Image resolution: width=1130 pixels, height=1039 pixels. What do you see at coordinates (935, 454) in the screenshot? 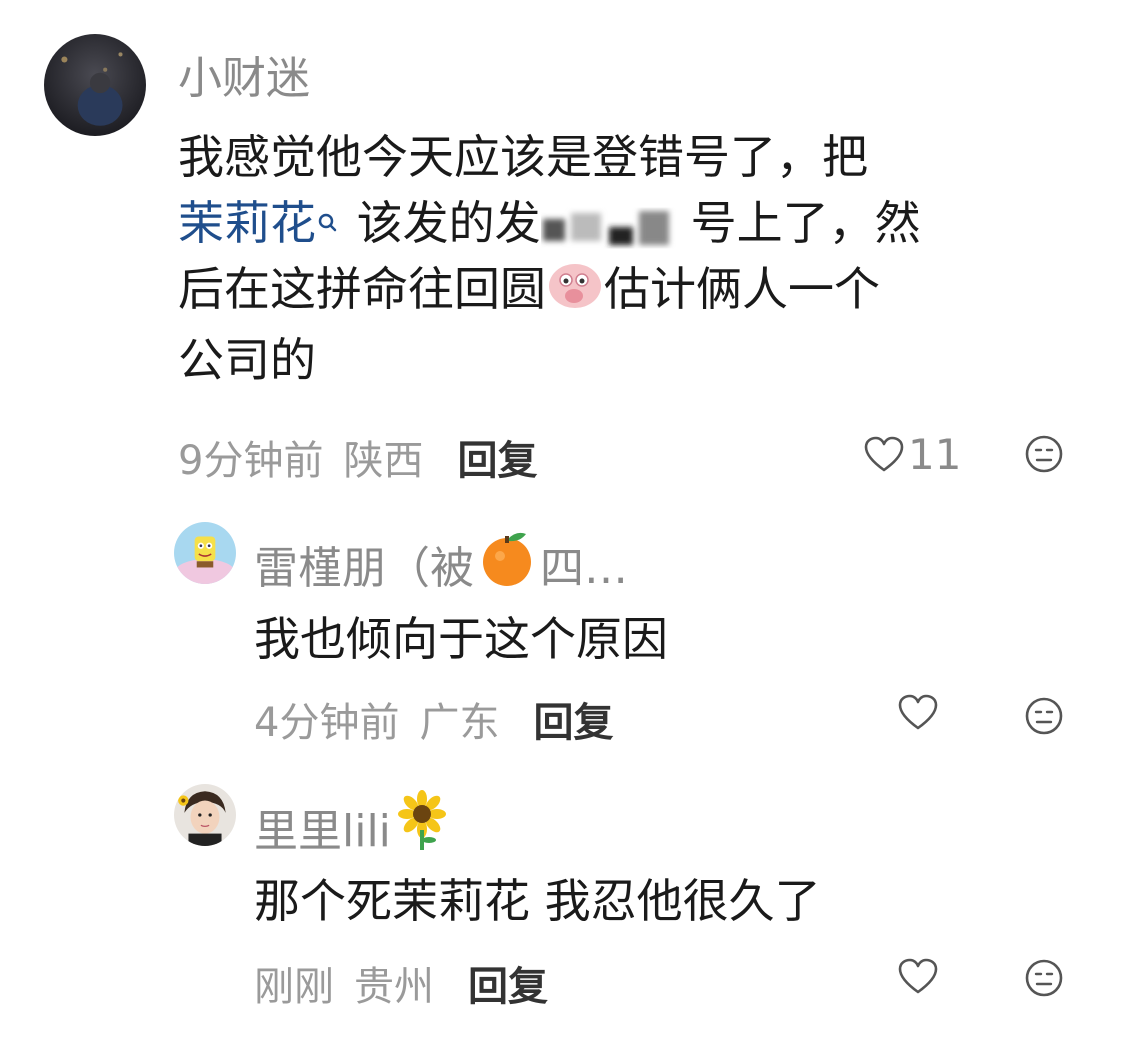
I see `like-count: 11` at bounding box center [935, 454].